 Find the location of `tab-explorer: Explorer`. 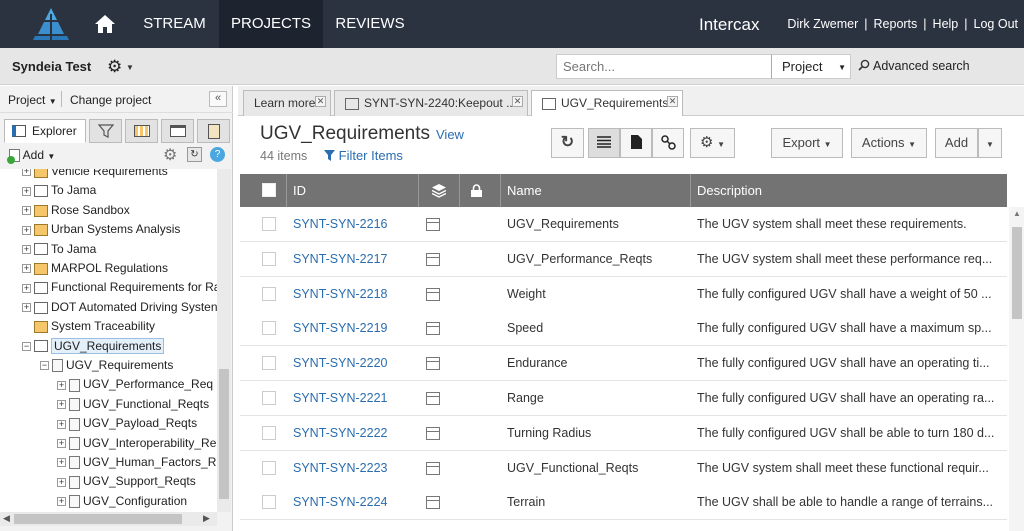

tab-explorer: Explorer is located at coordinates (45, 131).